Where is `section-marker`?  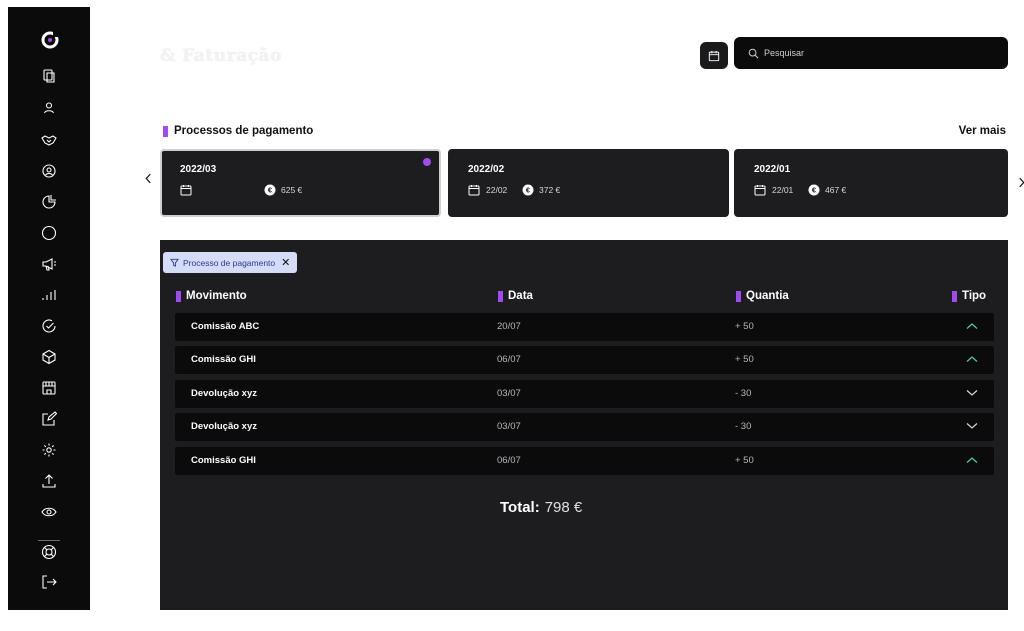
section-marker is located at coordinates (165, 131).